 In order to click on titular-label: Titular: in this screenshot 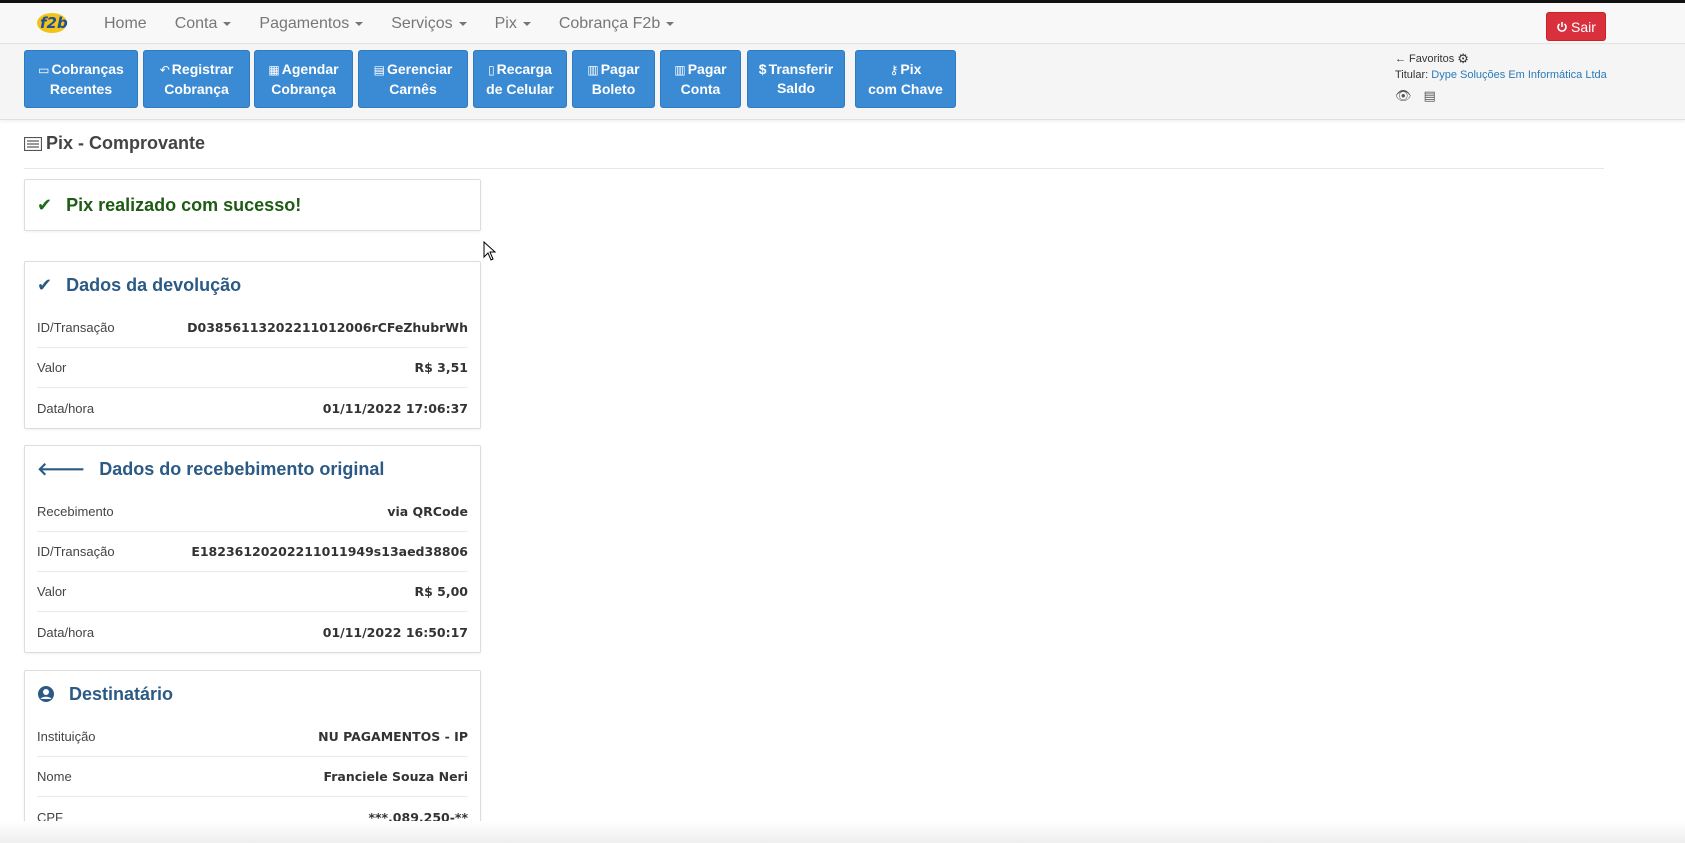, I will do `click(1412, 75)`.